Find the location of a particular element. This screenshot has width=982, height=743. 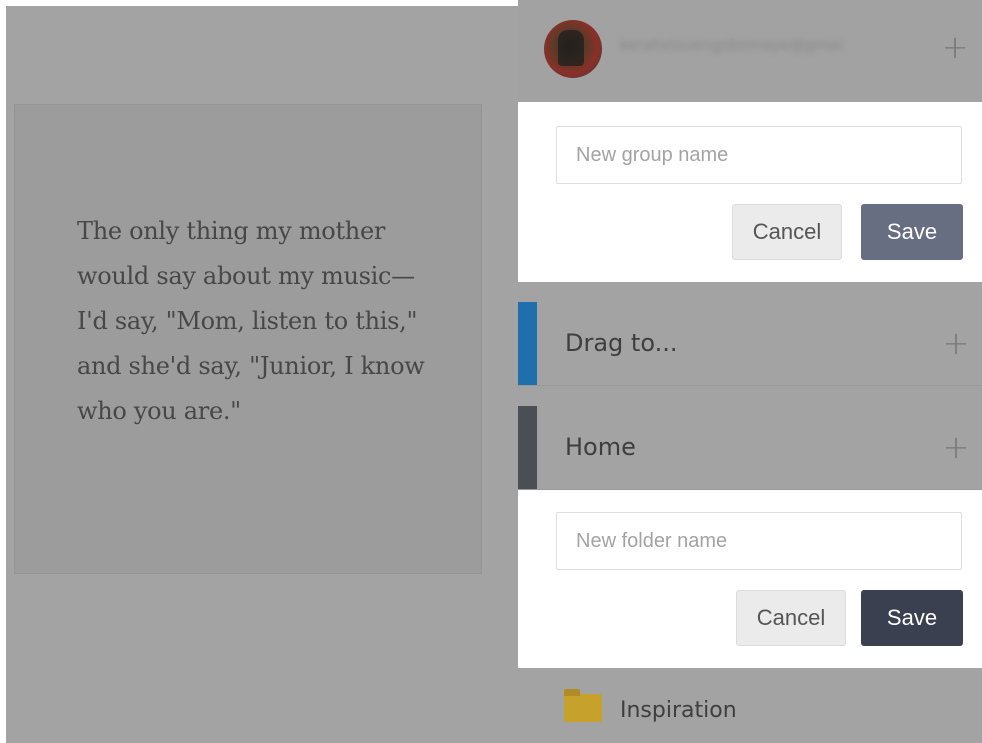

save-group-button: Save is located at coordinates (912, 232).